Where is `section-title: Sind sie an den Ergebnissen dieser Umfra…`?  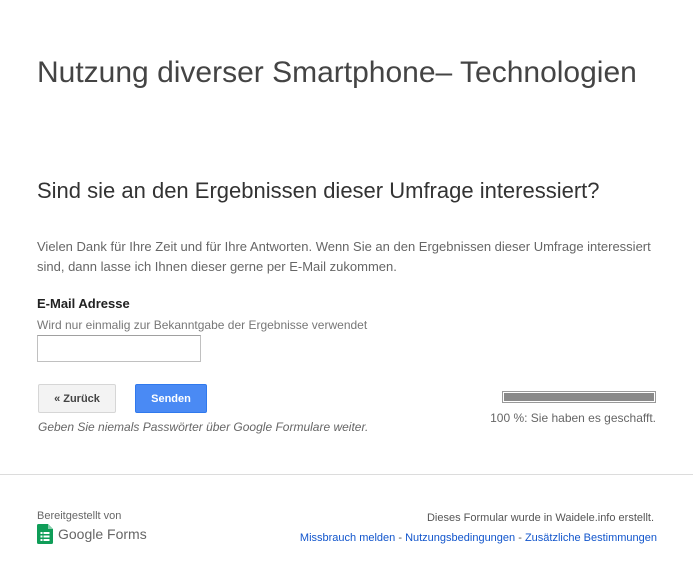
section-title: Sind sie an den Ergebnissen dieser Umfra… is located at coordinates (318, 190).